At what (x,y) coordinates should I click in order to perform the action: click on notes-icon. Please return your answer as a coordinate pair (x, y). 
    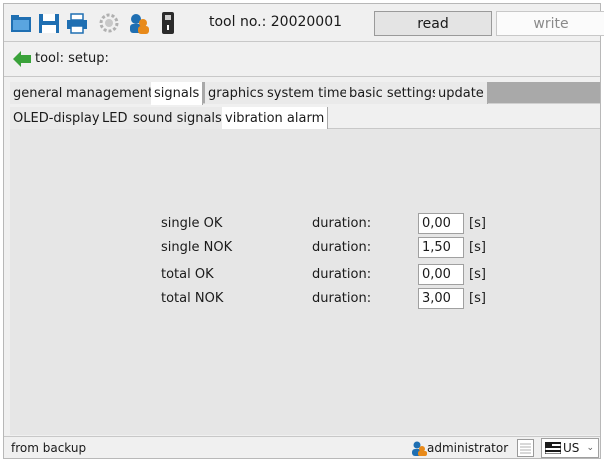
    Looking at the image, I should click on (525, 448).